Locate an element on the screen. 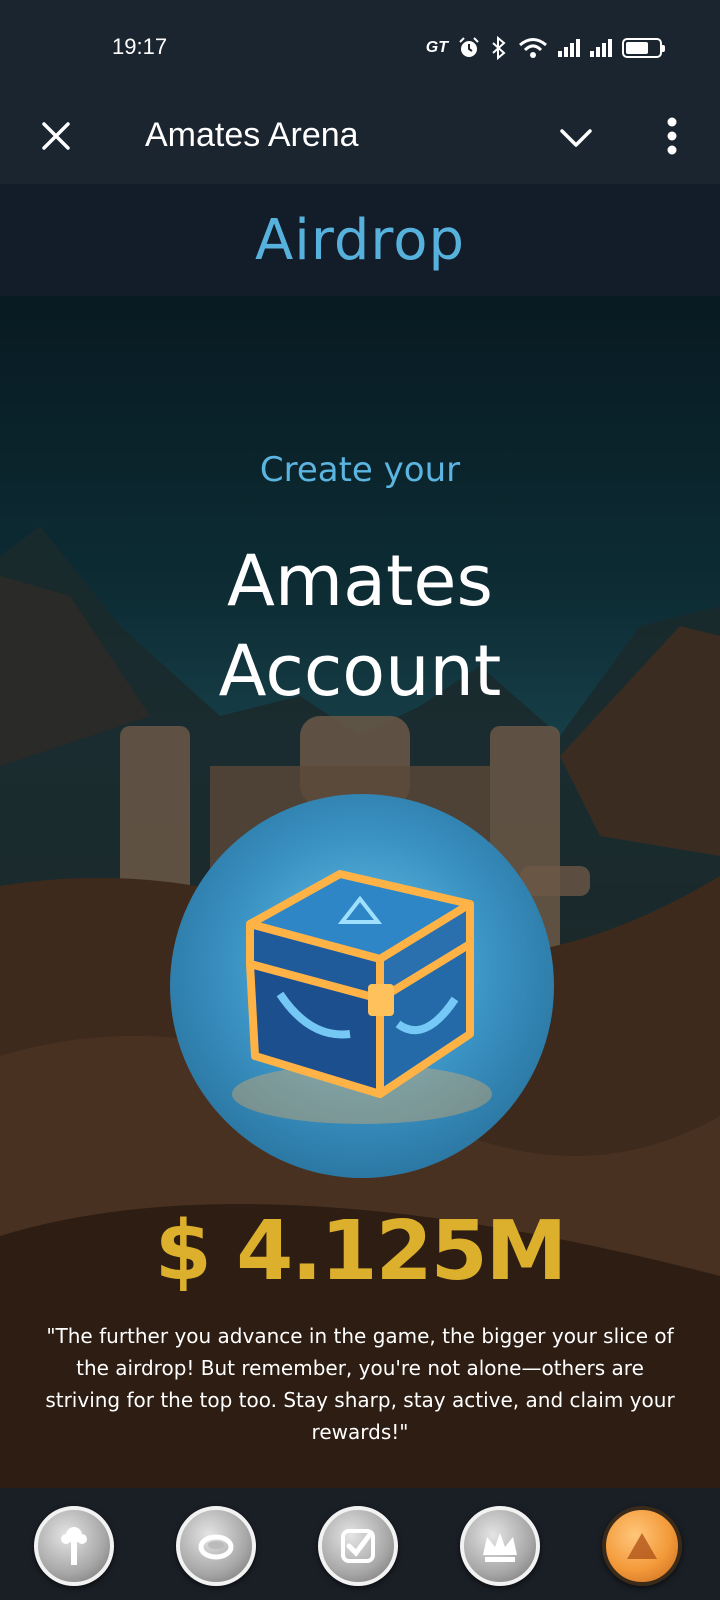 Image resolution: width=720 pixels, height=1600 pixels. hero-title-line1: Amates is located at coordinates (360, 581).